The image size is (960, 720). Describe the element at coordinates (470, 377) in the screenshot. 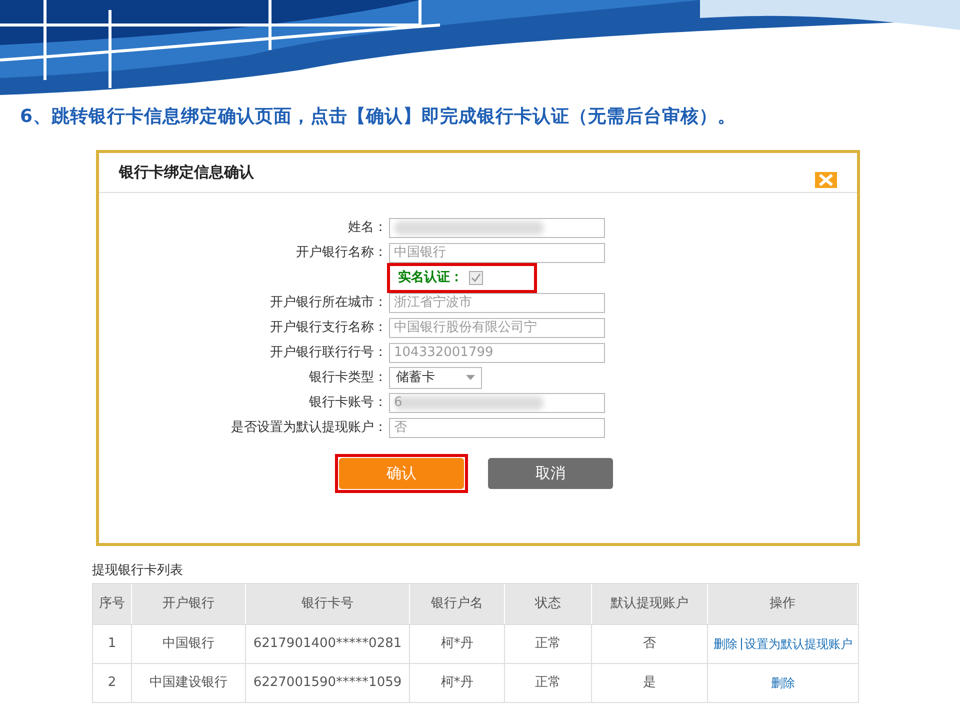

I see `caret-icon` at that location.